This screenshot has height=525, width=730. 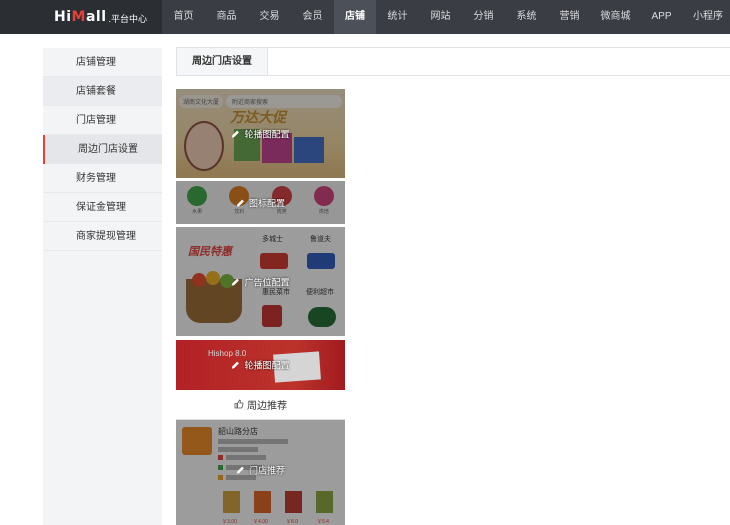 I want to click on sidebar: 店铺管理 店铺套餐 门店管理 周边门店设置 财务管理 保证金管理 商家提现管理, so click(x=102, y=286).